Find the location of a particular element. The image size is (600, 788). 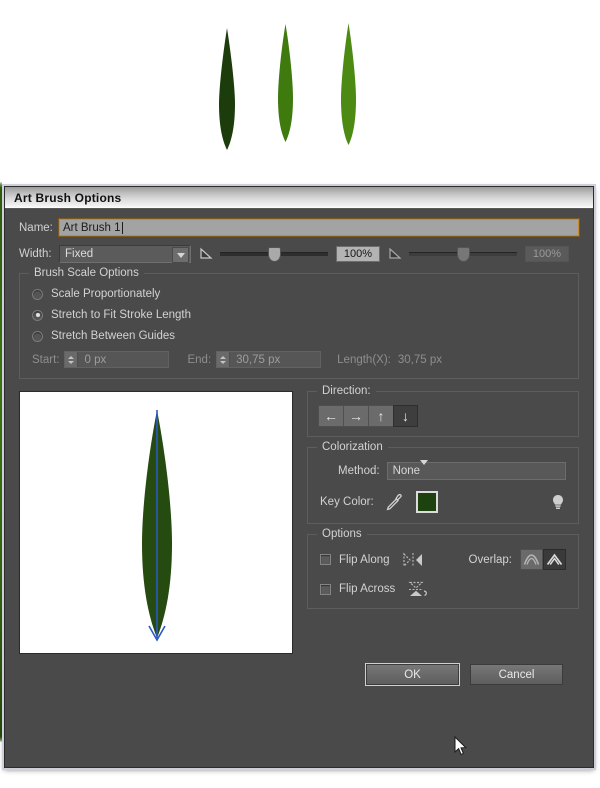

flip-along-icon is located at coordinates (412, 559).